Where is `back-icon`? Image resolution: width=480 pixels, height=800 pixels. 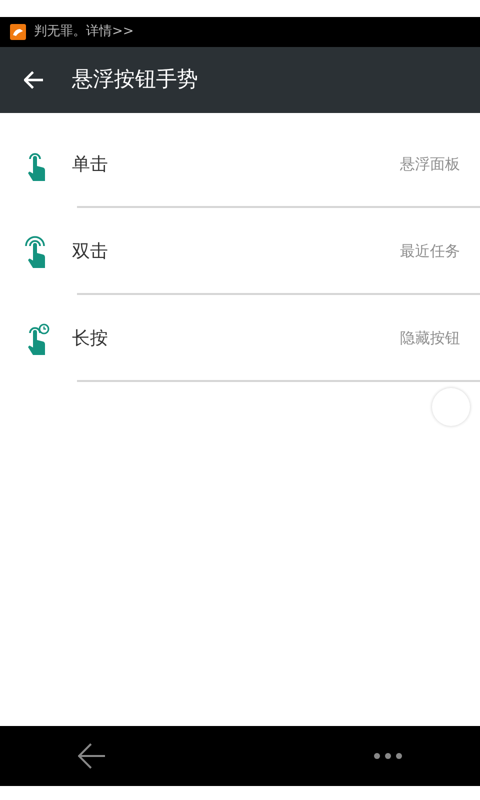
back-icon is located at coordinates (92, 756).